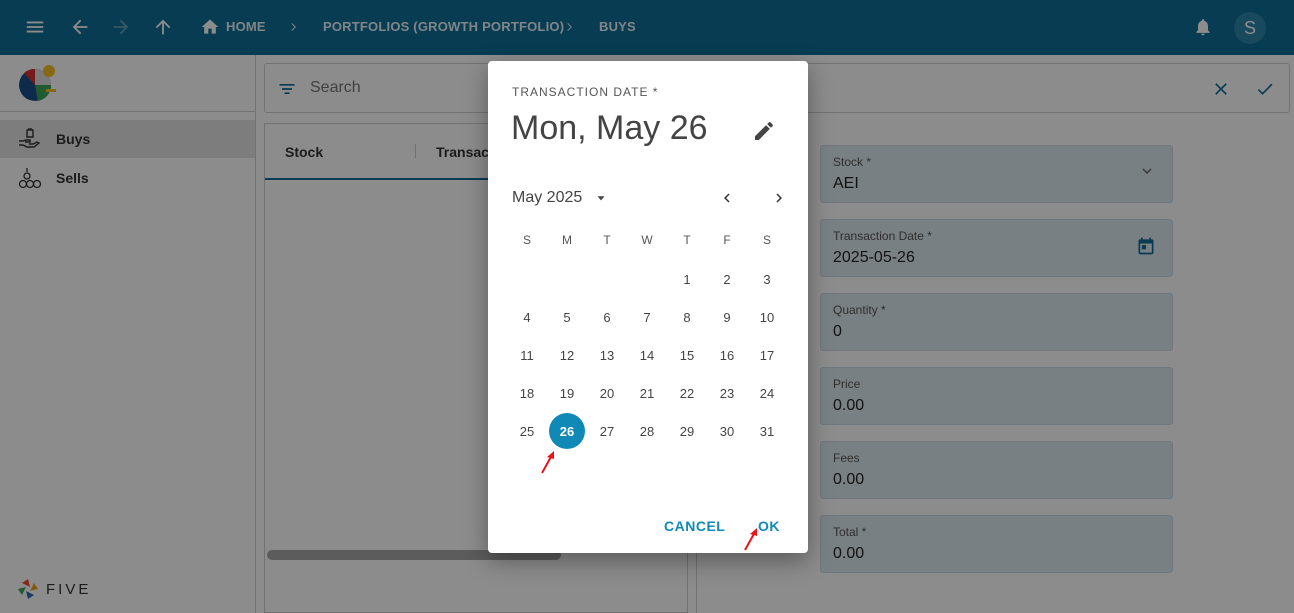 Image resolution: width=1294 pixels, height=613 pixels. I want to click on cancel-button: CANCEL, so click(694, 526).